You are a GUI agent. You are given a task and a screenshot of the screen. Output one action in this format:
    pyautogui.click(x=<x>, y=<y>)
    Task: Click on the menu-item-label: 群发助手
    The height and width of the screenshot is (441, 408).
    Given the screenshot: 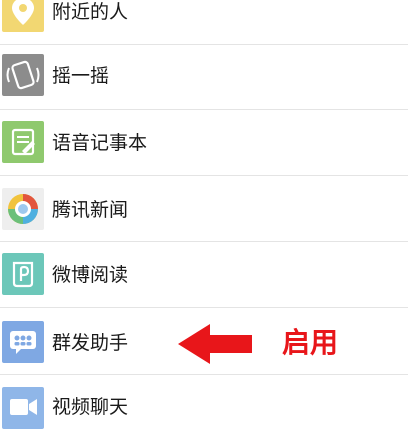 What is the action you would take?
    pyautogui.click(x=90, y=343)
    